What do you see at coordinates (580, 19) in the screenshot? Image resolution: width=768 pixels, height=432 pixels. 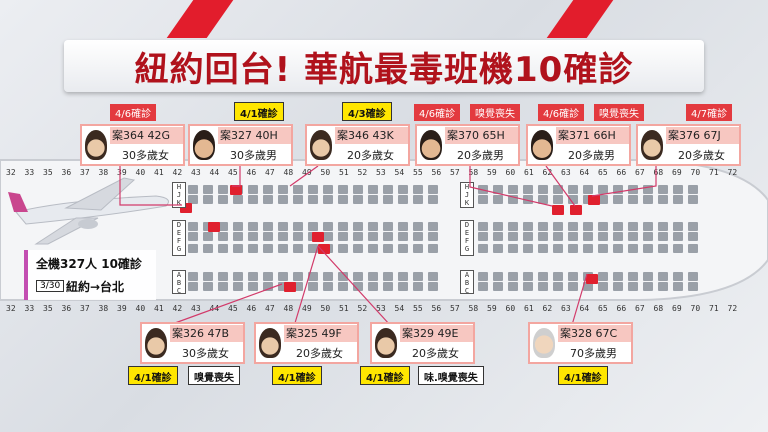 I see `accent-stripe` at bounding box center [580, 19].